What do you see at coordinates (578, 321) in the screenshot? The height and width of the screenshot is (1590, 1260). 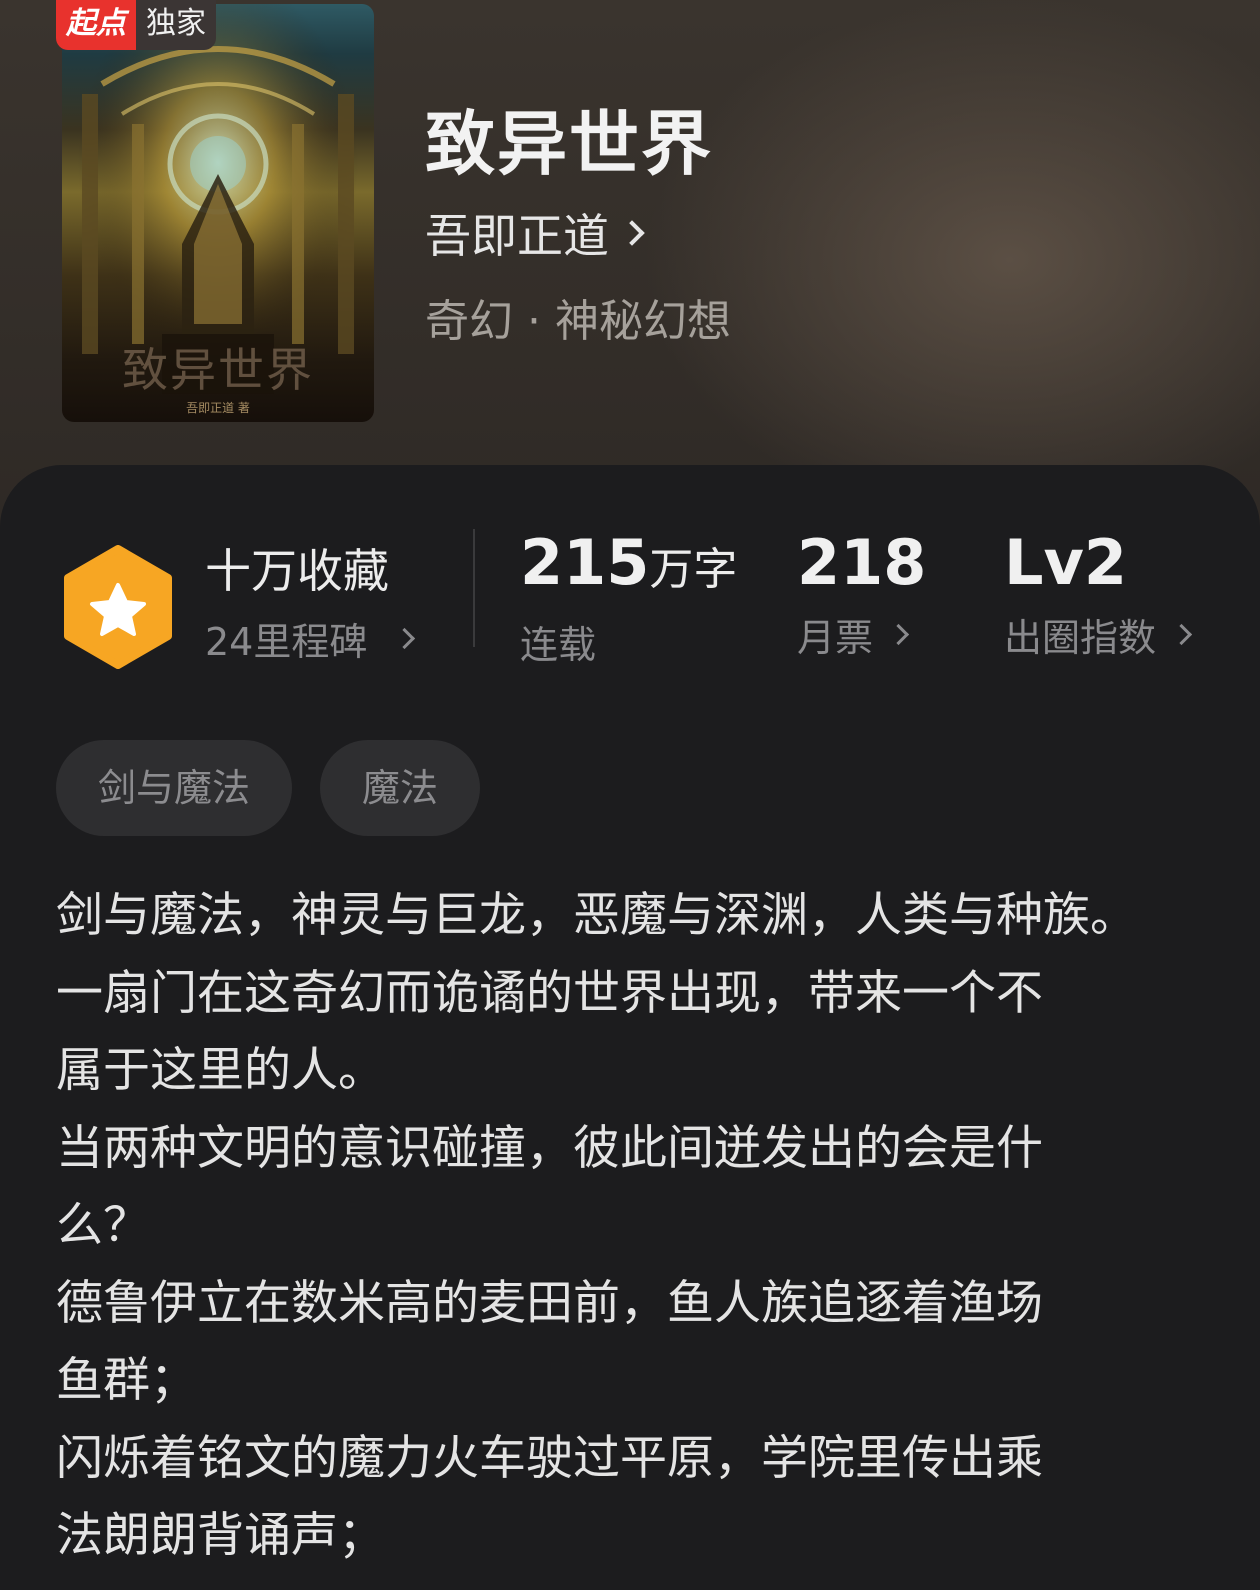 I see `genre-label: 奇幻 · 神秘幻想` at bounding box center [578, 321].